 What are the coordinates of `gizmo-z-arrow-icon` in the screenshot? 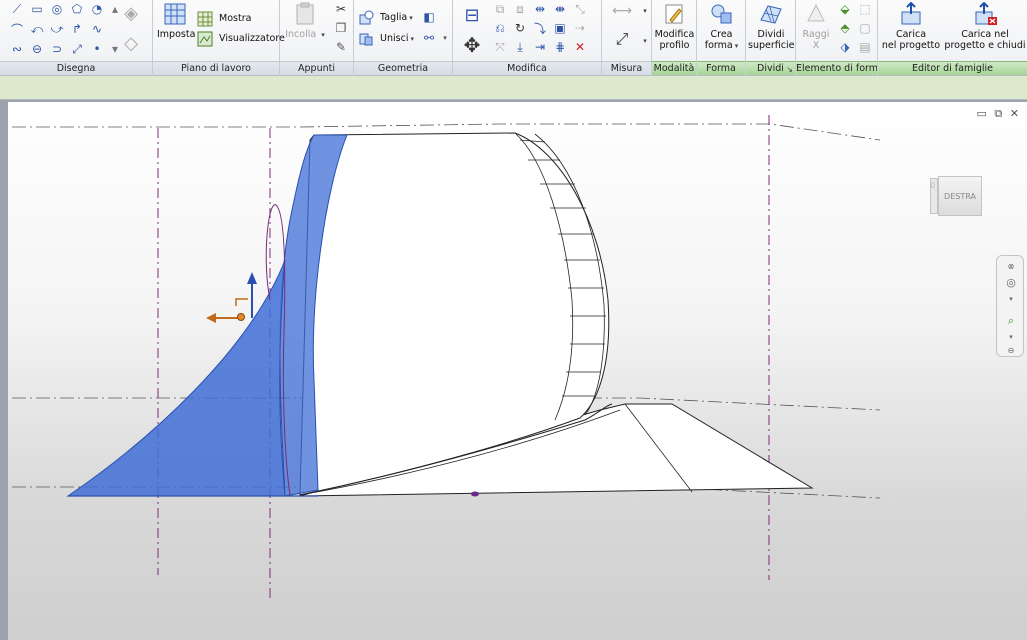 It's located at (252, 278).